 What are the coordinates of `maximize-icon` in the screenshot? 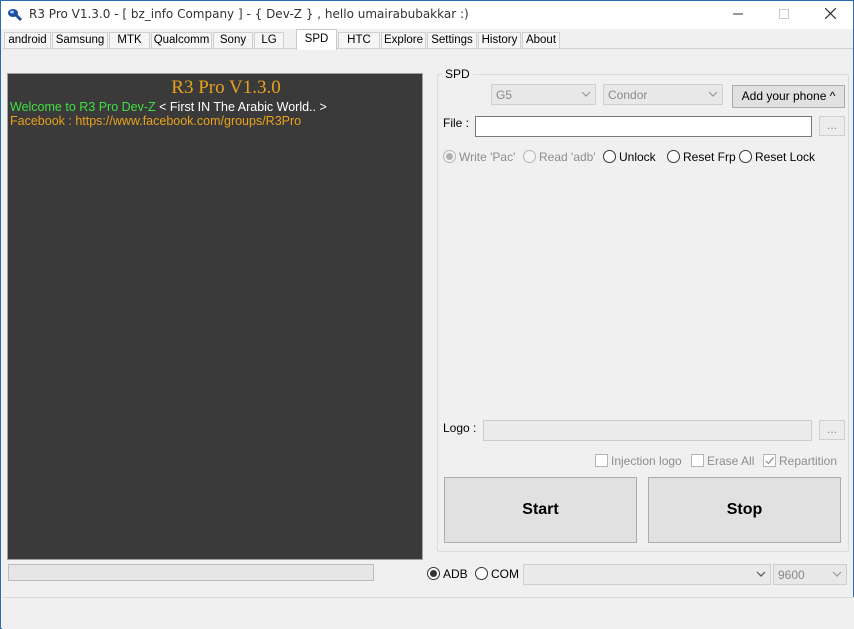 It's located at (784, 15).